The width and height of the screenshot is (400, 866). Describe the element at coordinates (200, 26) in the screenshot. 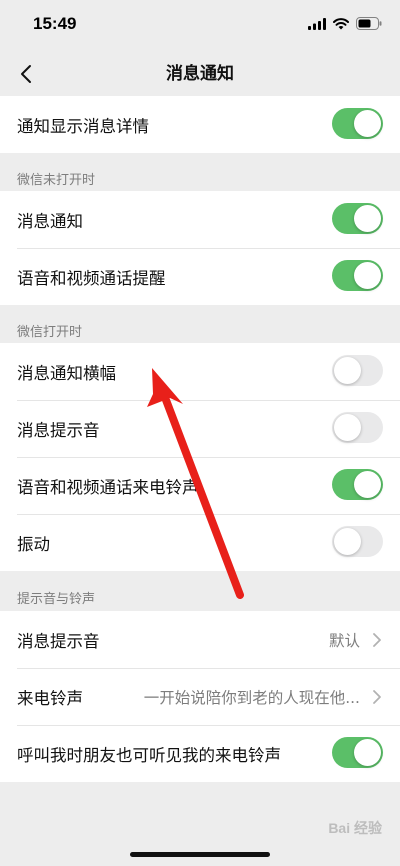

I see `status-bar: 15:49` at that location.